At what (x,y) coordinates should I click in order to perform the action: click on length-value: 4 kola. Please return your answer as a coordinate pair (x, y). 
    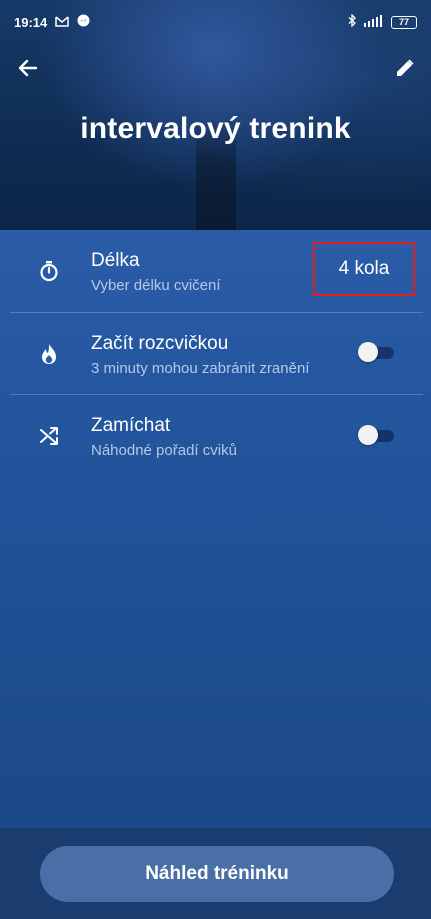
    Looking at the image, I should click on (364, 269).